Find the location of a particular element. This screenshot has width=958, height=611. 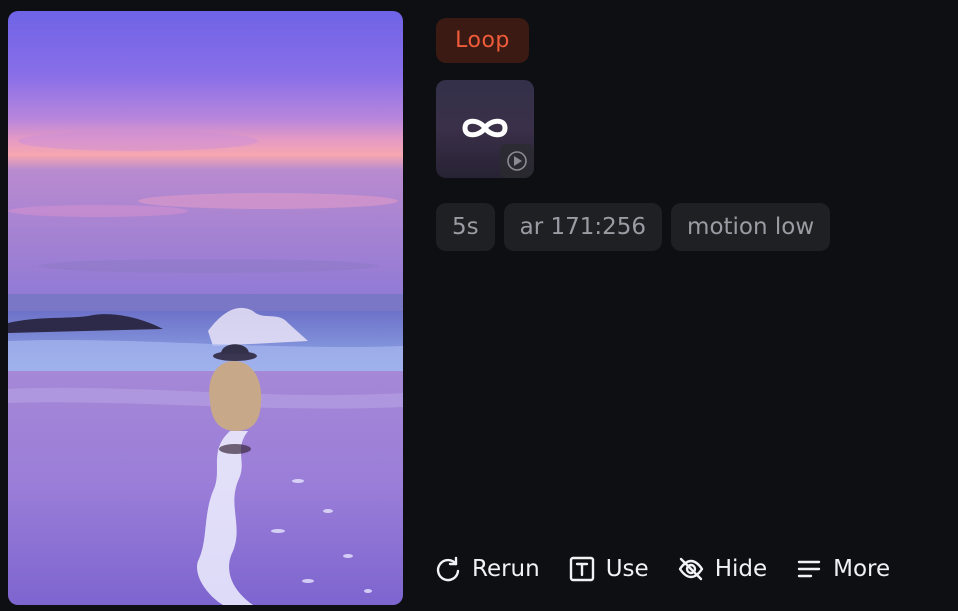

rerun-label: Rerun is located at coordinates (506, 569).